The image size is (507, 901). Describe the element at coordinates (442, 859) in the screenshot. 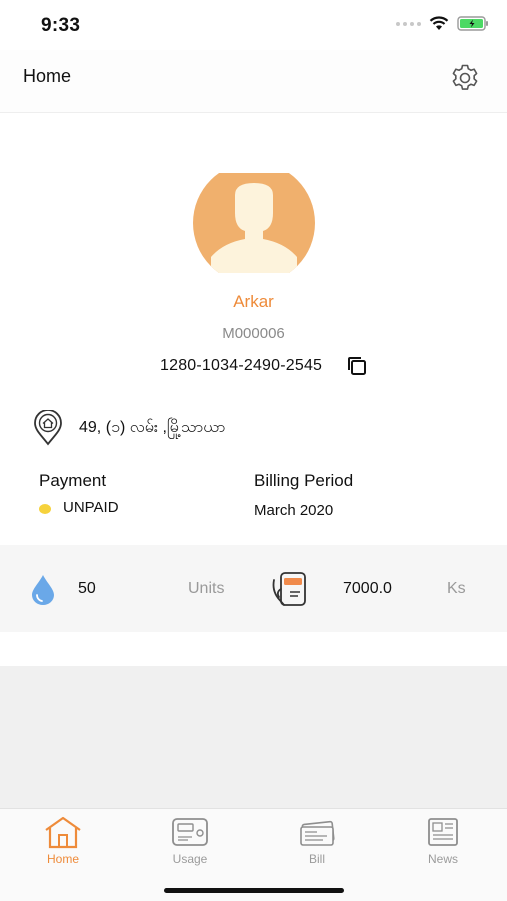

I see `tab-news-label: News` at that location.